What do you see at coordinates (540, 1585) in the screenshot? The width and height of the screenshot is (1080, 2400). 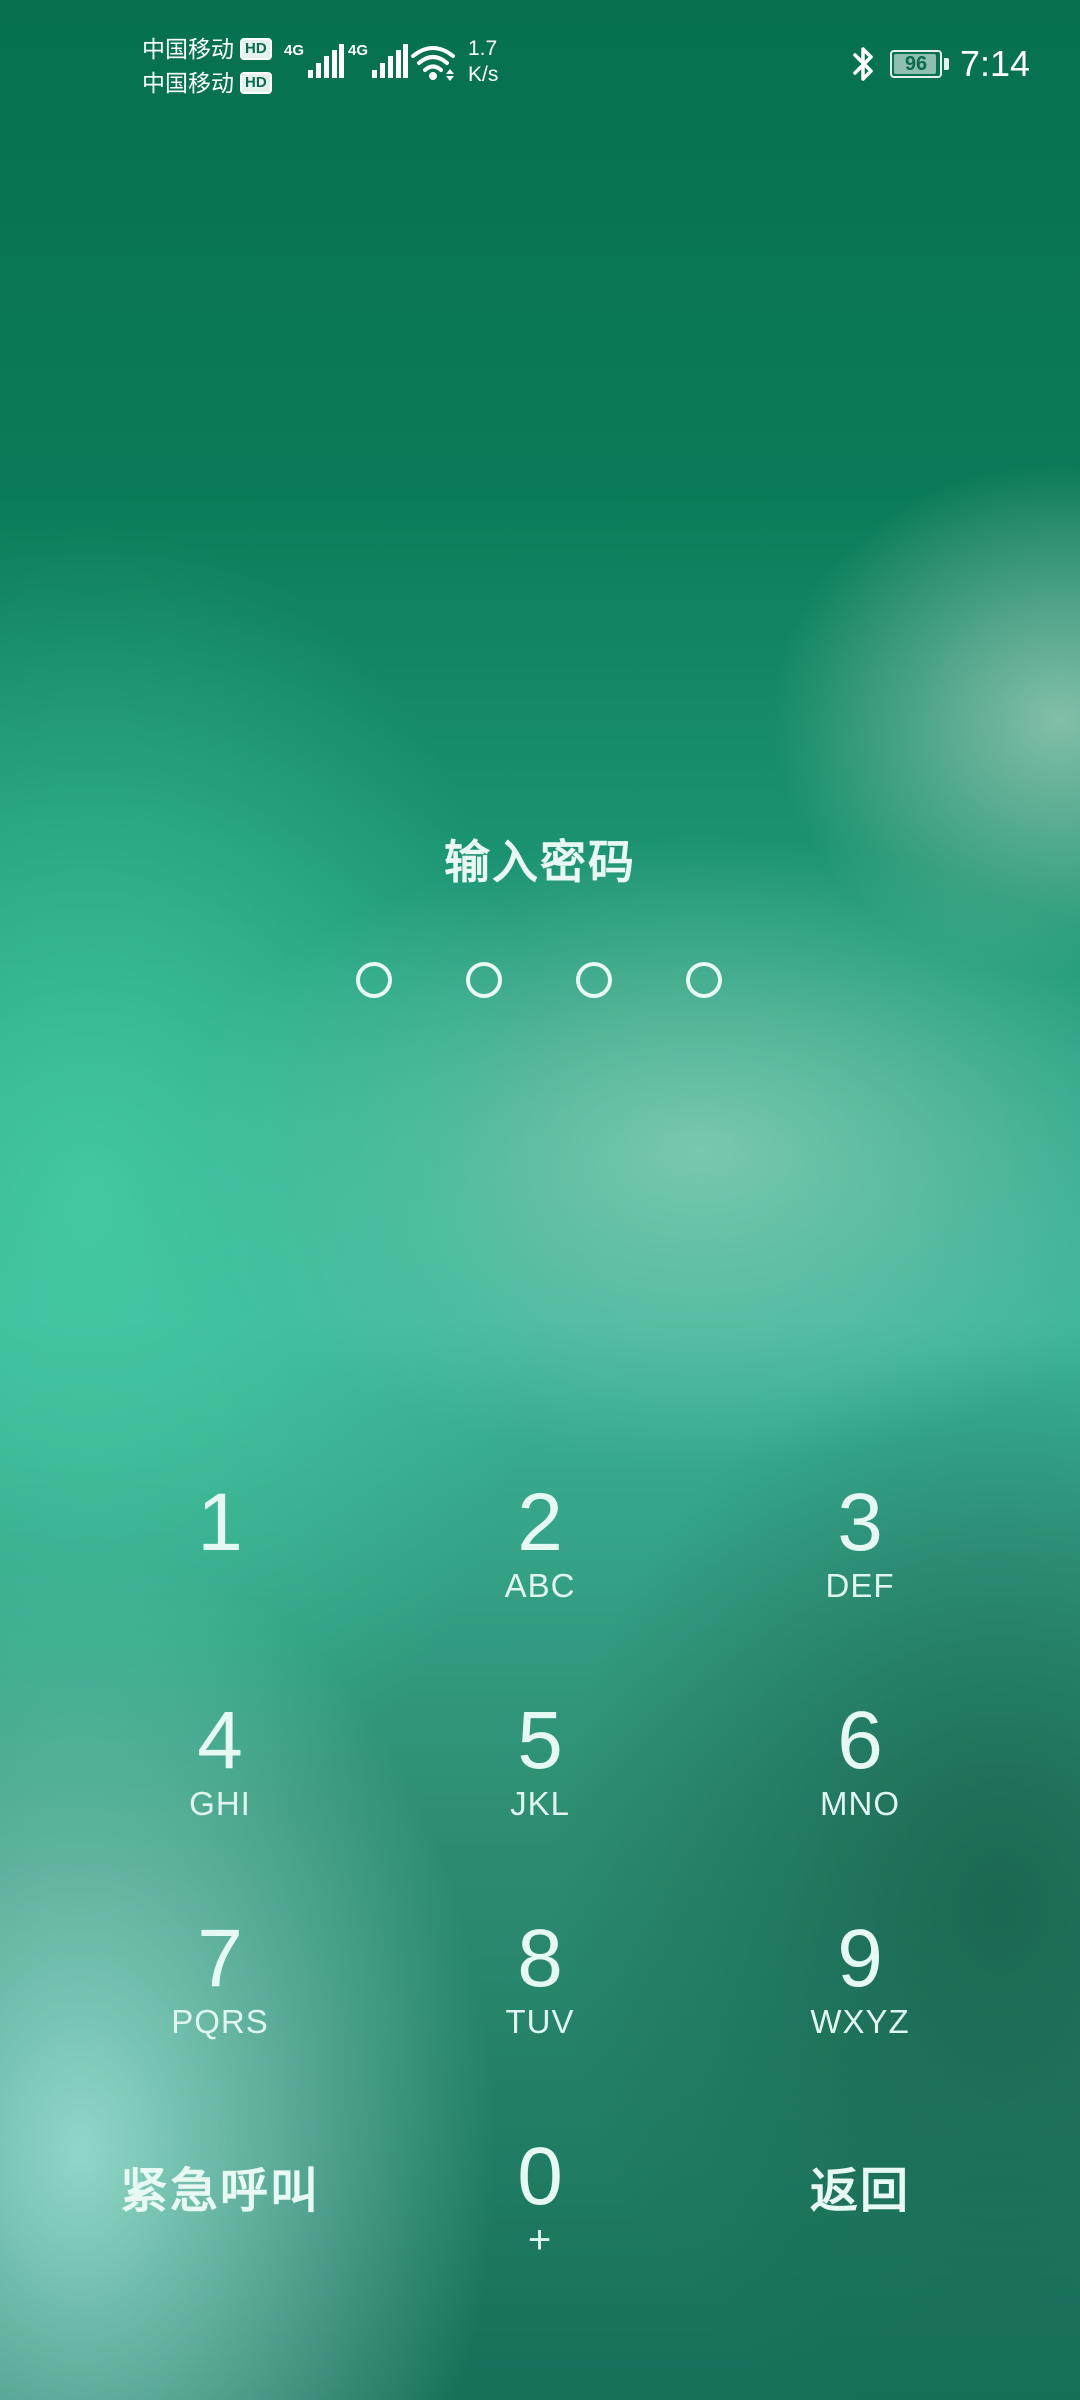 I see `key-letters: ABC` at bounding box center [540, 1585].